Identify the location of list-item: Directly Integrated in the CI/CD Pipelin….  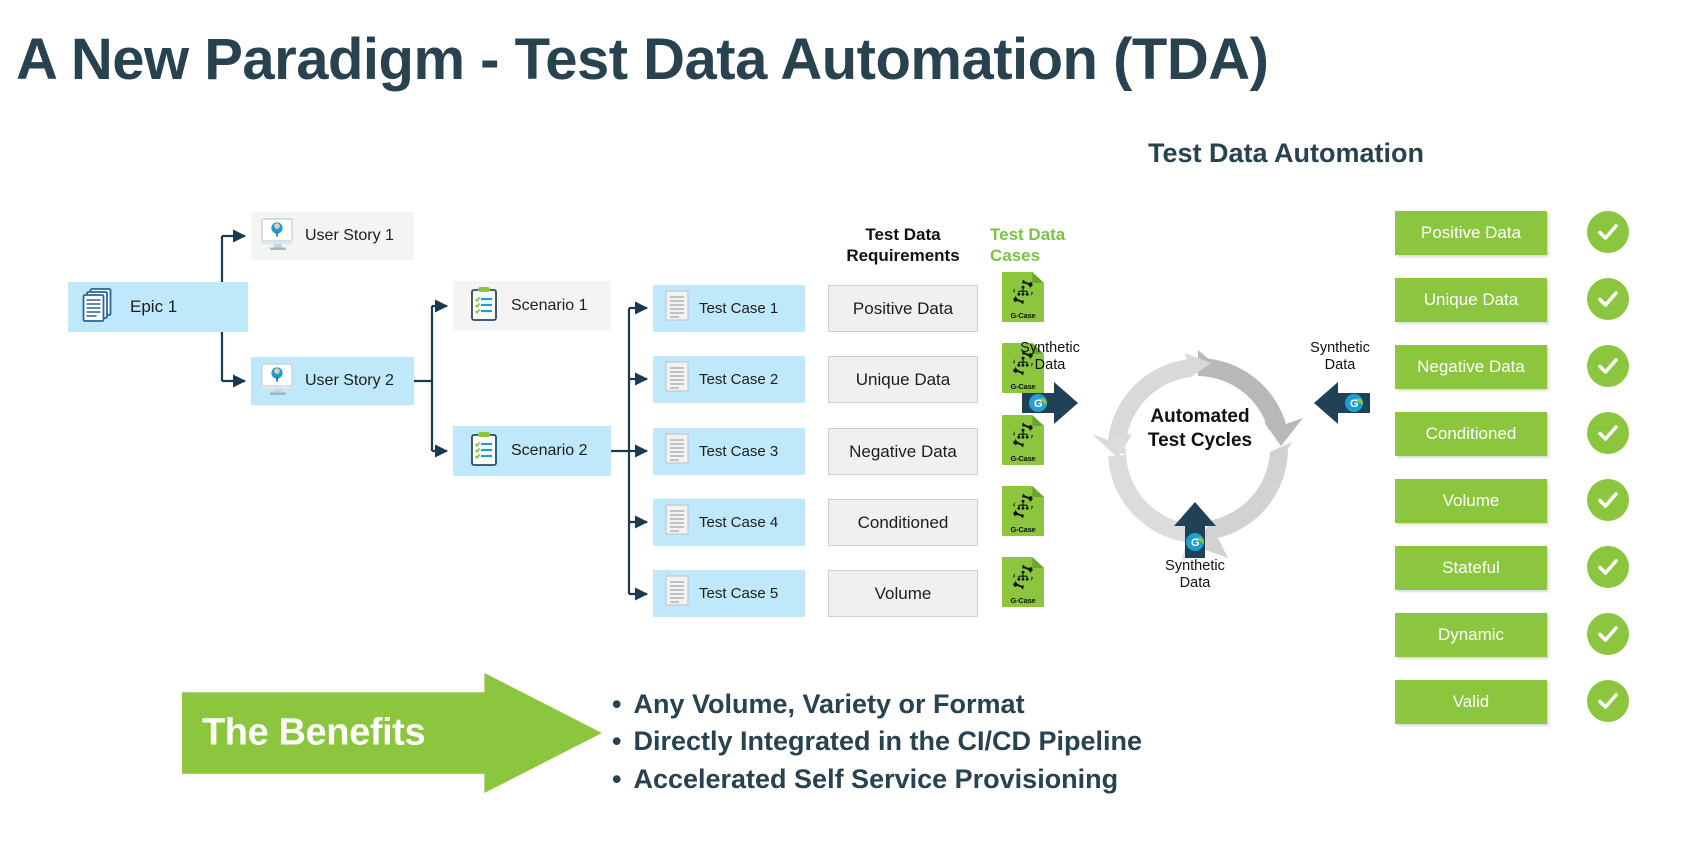
(877, 741).